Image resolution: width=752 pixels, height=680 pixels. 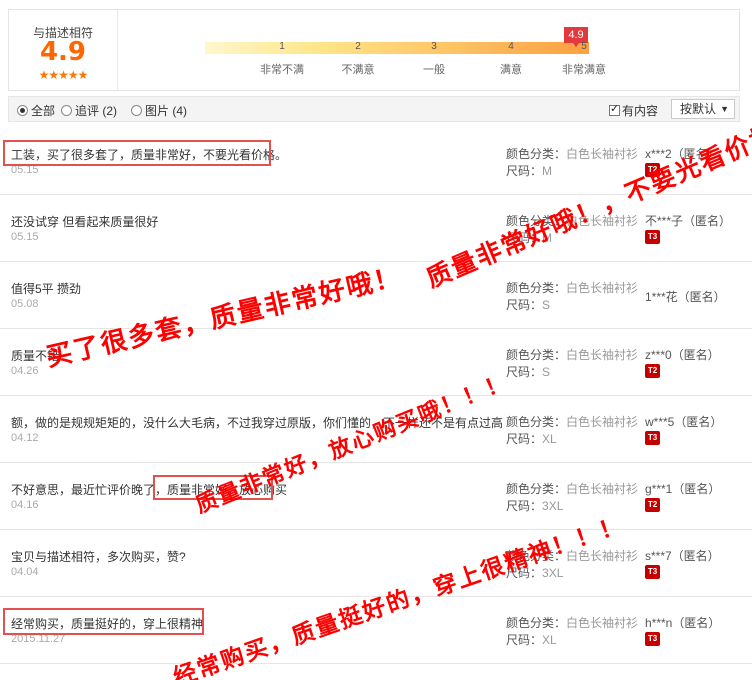 I want to click on review-date: 05.08, so click(x=25, y=304).